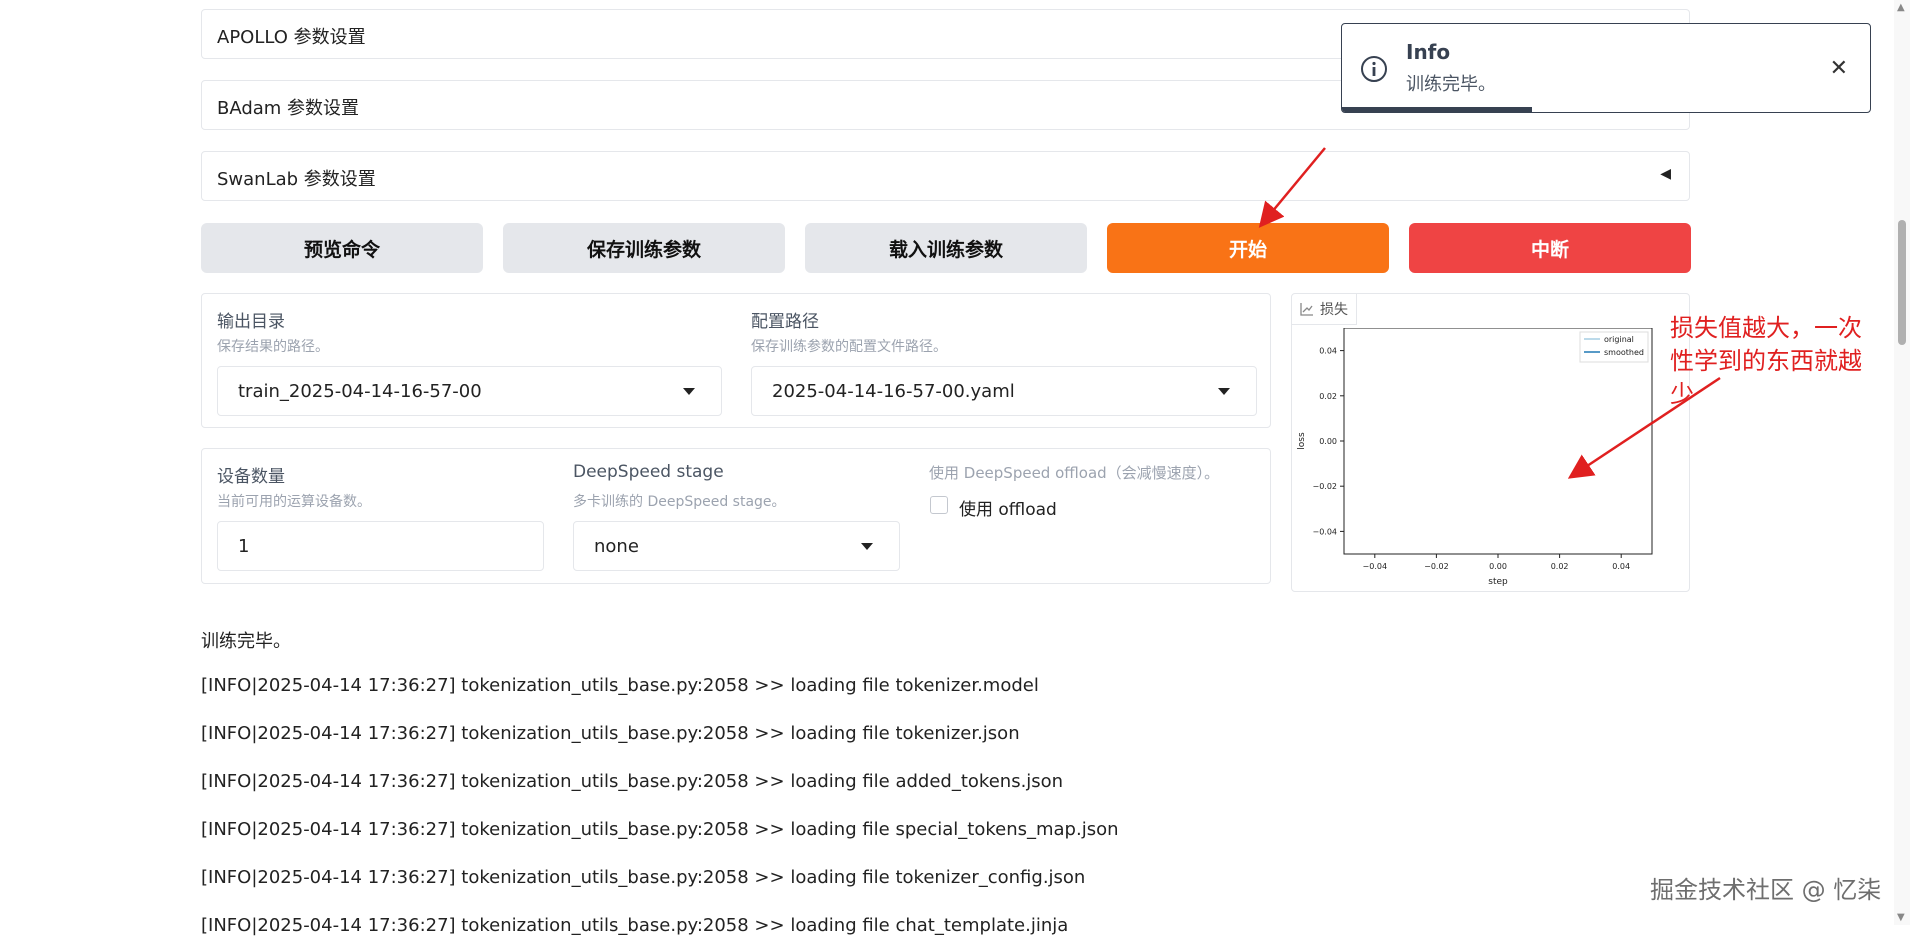 Image resolution: width=1910 pixels, height=936 pixels. Describe the element at coordinates (1324, 531) in the screenshot. I see `y-tick-label: −0.04` at that location.